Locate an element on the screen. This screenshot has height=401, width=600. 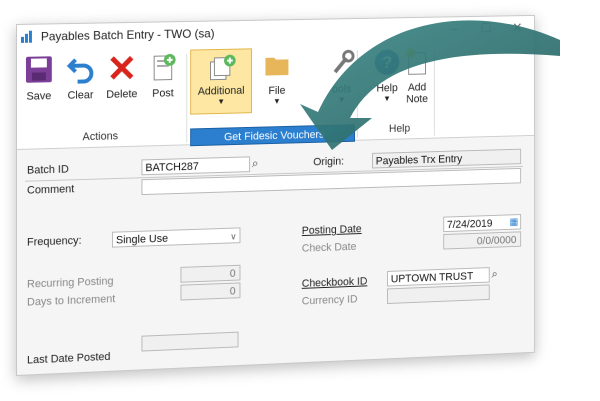
batch-id-input: BATCH287 is located at coordinates (195, 165).